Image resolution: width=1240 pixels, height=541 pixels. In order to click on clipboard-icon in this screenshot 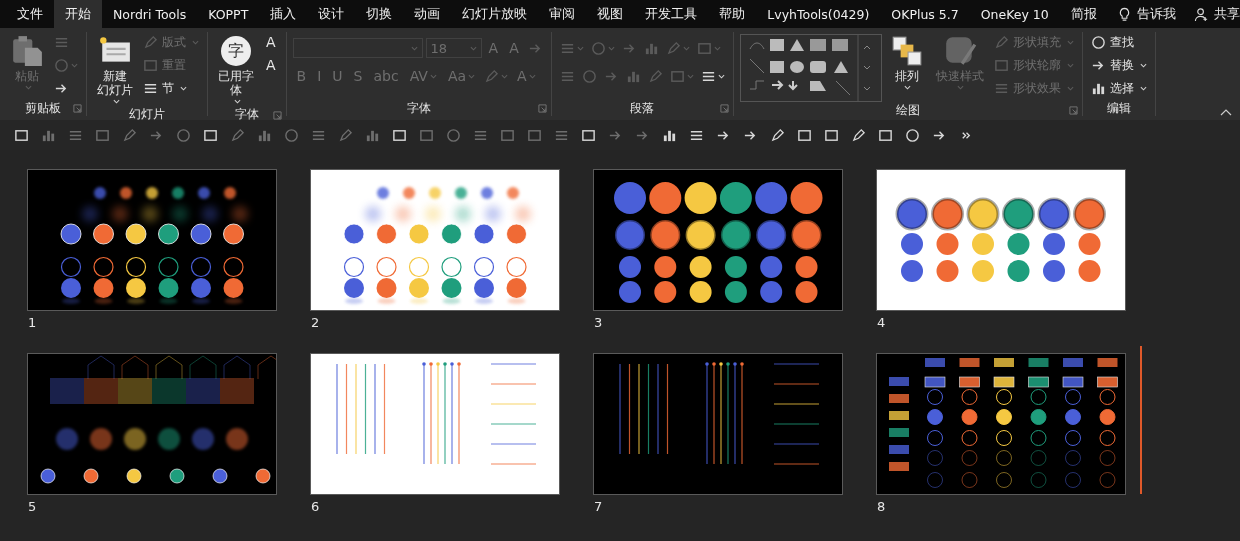, I will do `click(27, 51)`.